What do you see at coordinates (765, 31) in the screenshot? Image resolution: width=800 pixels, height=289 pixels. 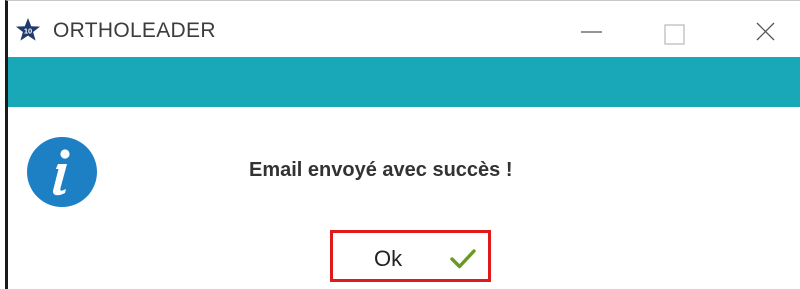 I see `close-icon` at bounding box center [765, 31].